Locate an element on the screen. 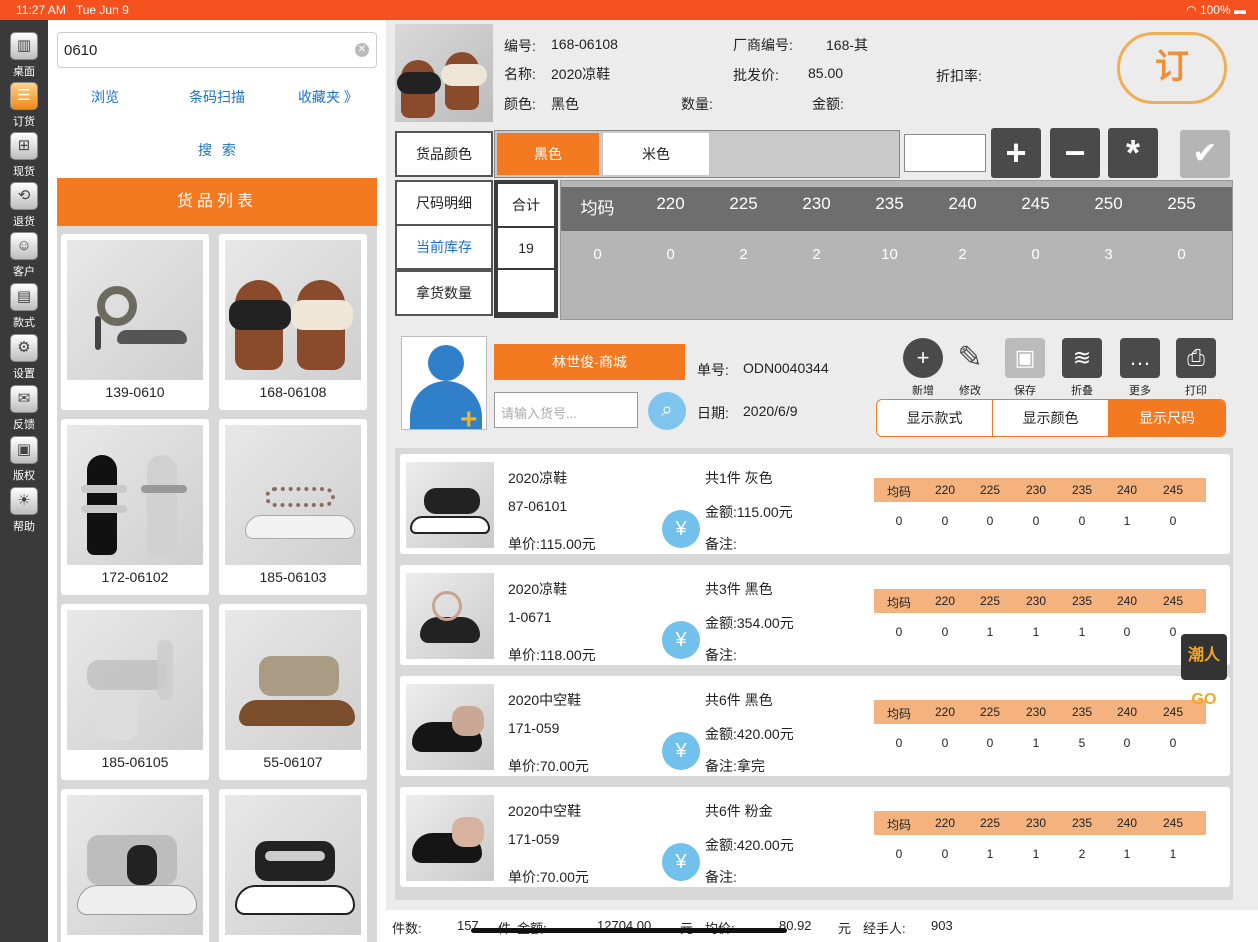 This screenshot has width=1258, height=942. rail-item-desktop: ▥ 桌面 is located at coordinates (24, 52).